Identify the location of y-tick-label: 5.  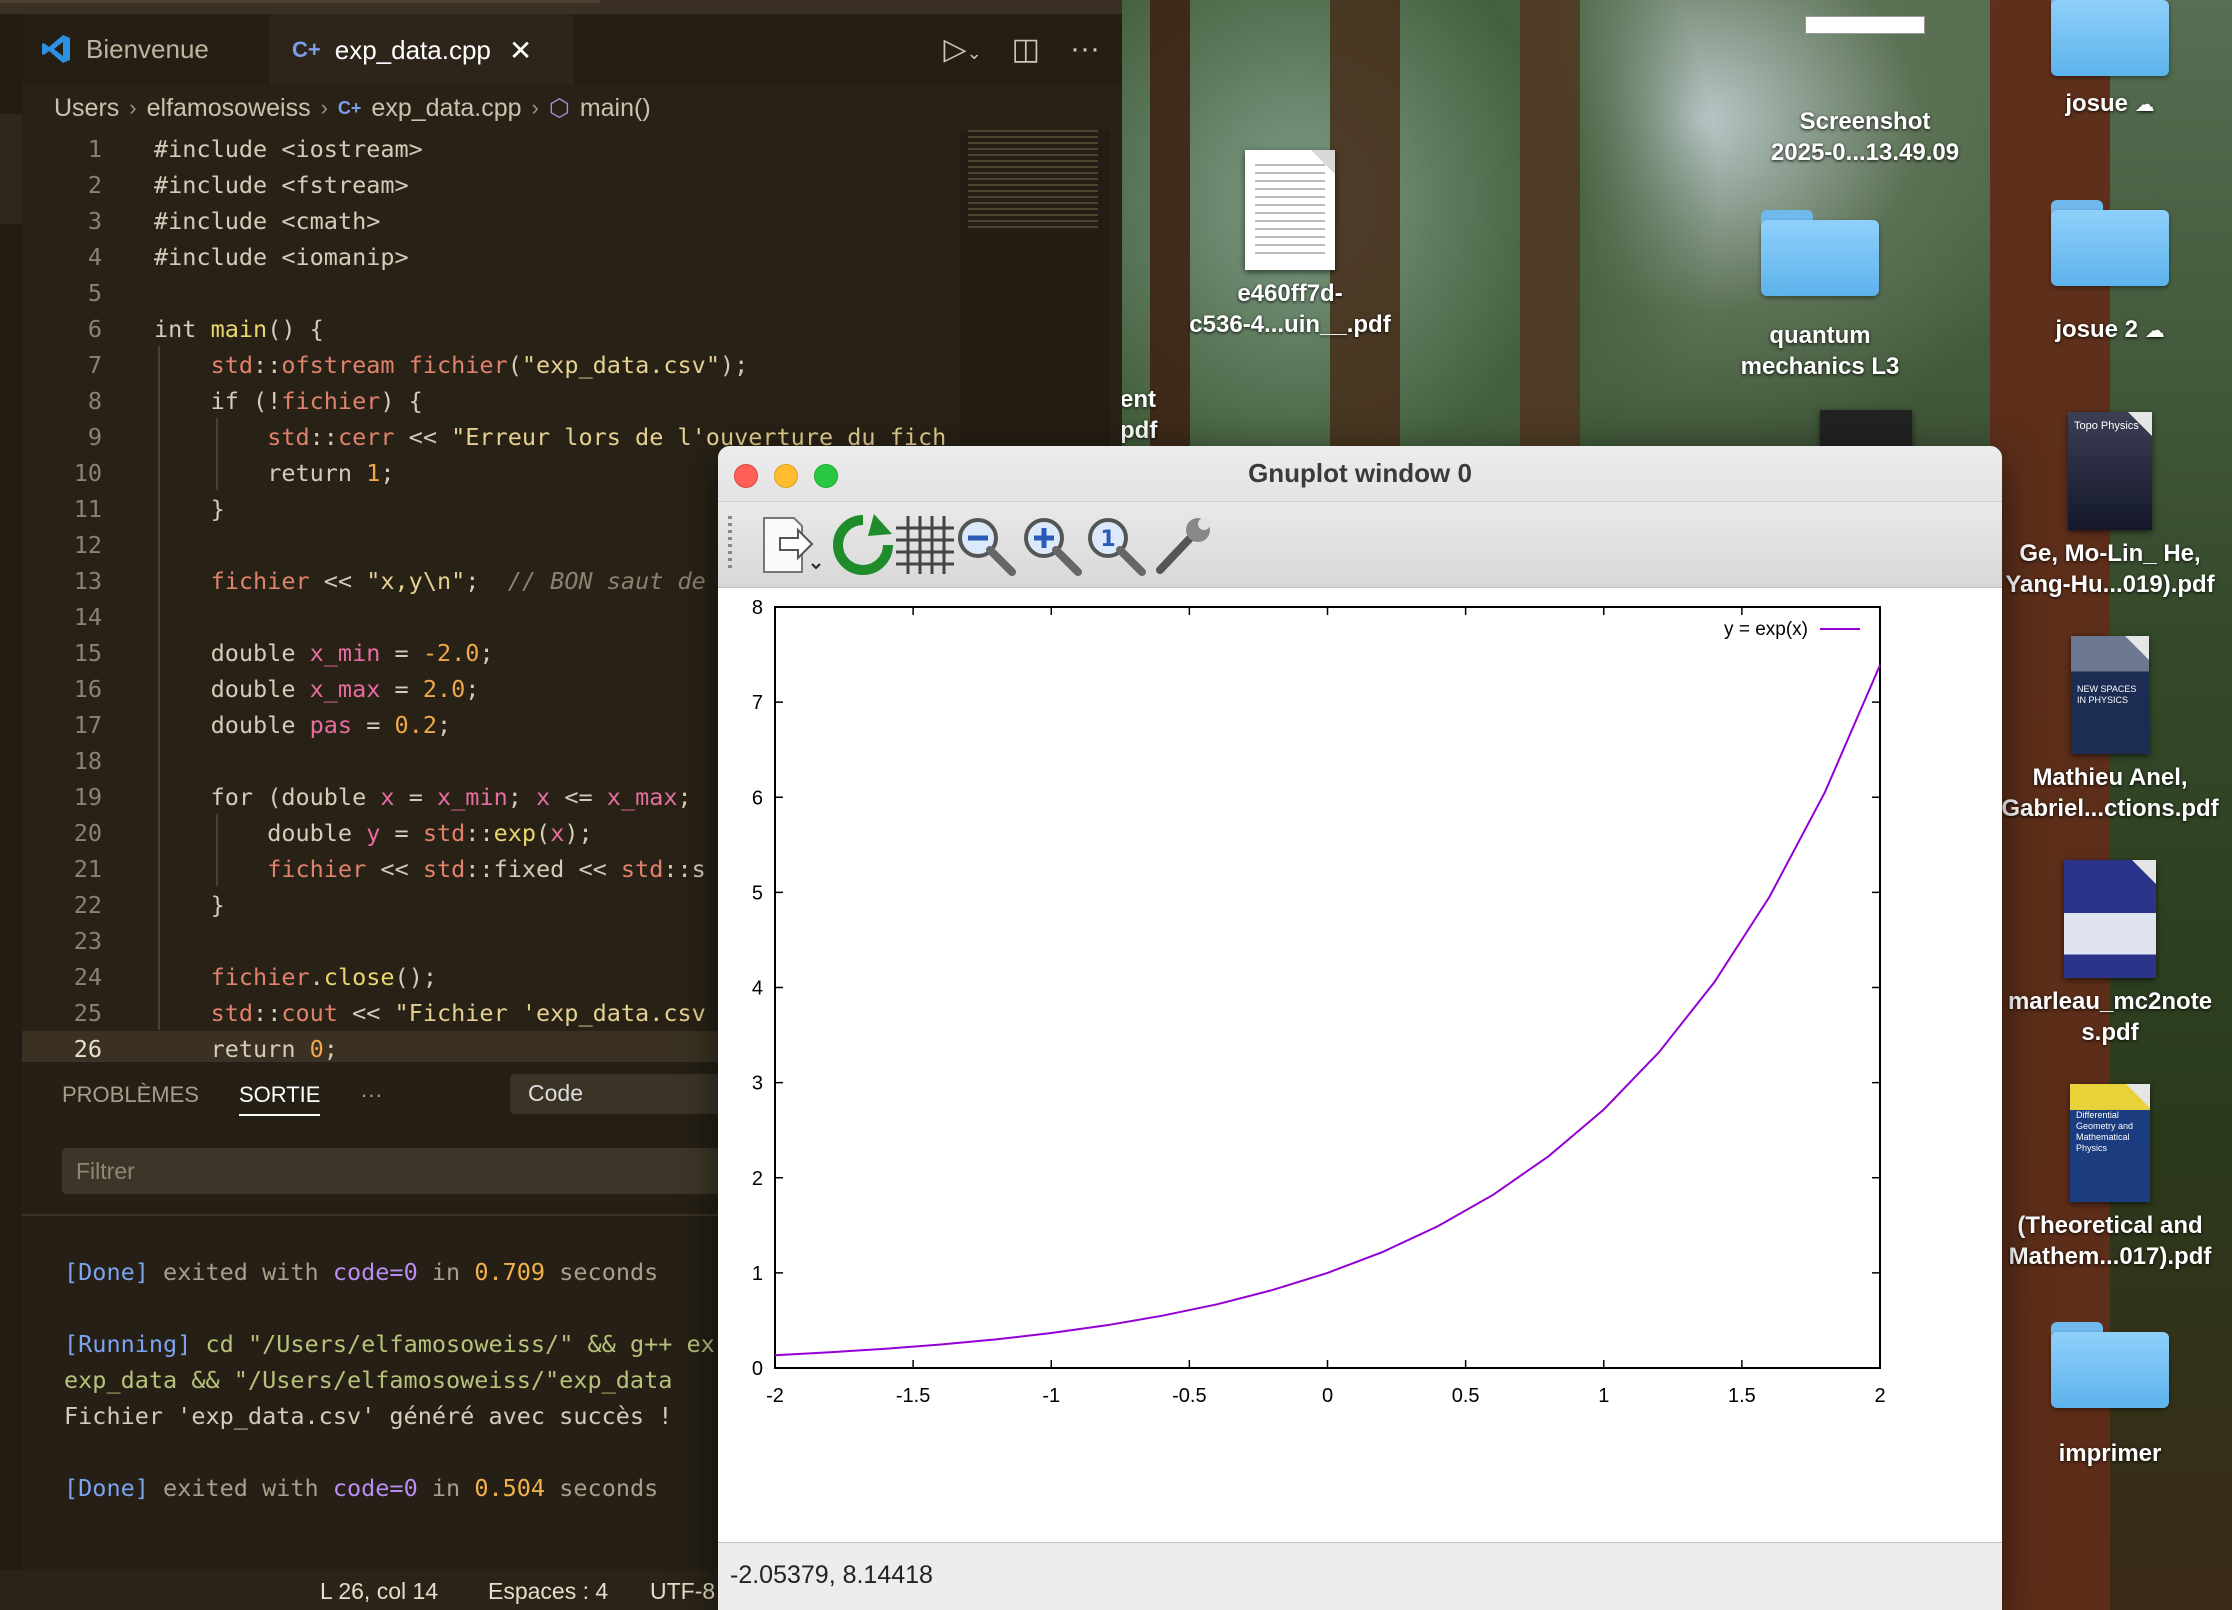
(757, 893).